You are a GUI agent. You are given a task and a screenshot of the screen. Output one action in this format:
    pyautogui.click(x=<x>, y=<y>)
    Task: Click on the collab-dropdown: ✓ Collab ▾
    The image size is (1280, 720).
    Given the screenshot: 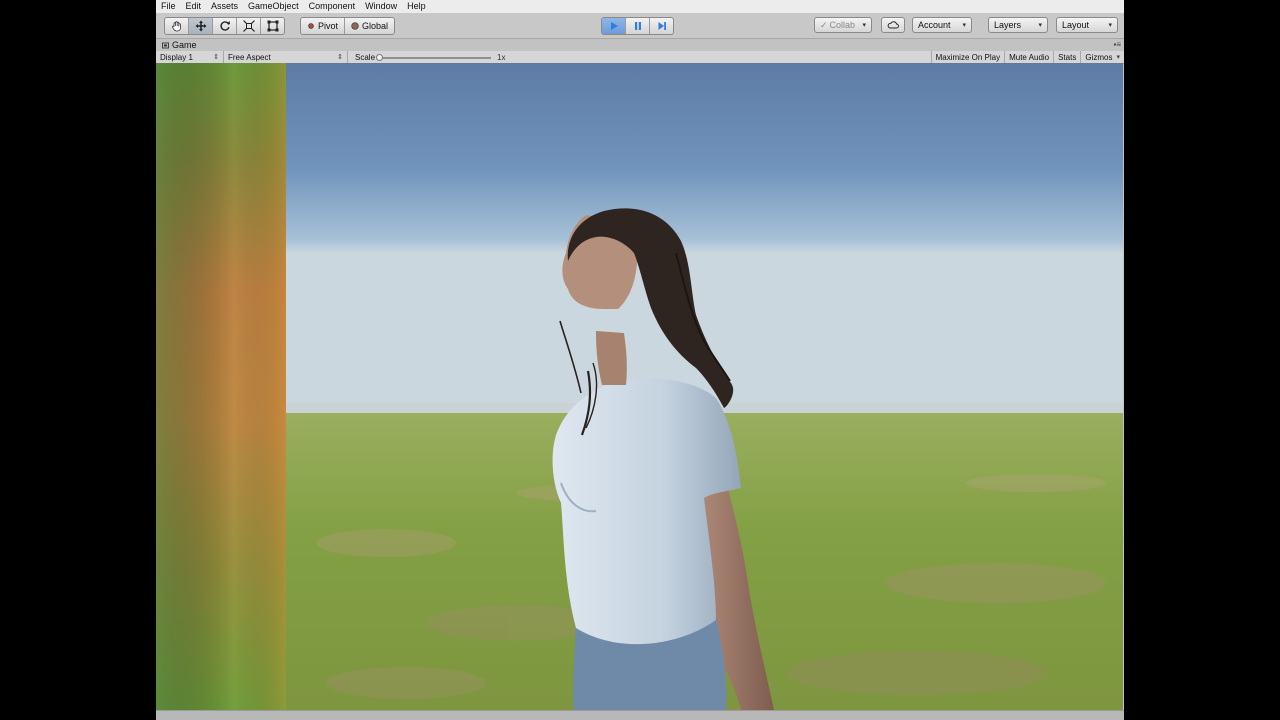 What is the action you would take?
    pyautogui.click(x=843, y=25)
    